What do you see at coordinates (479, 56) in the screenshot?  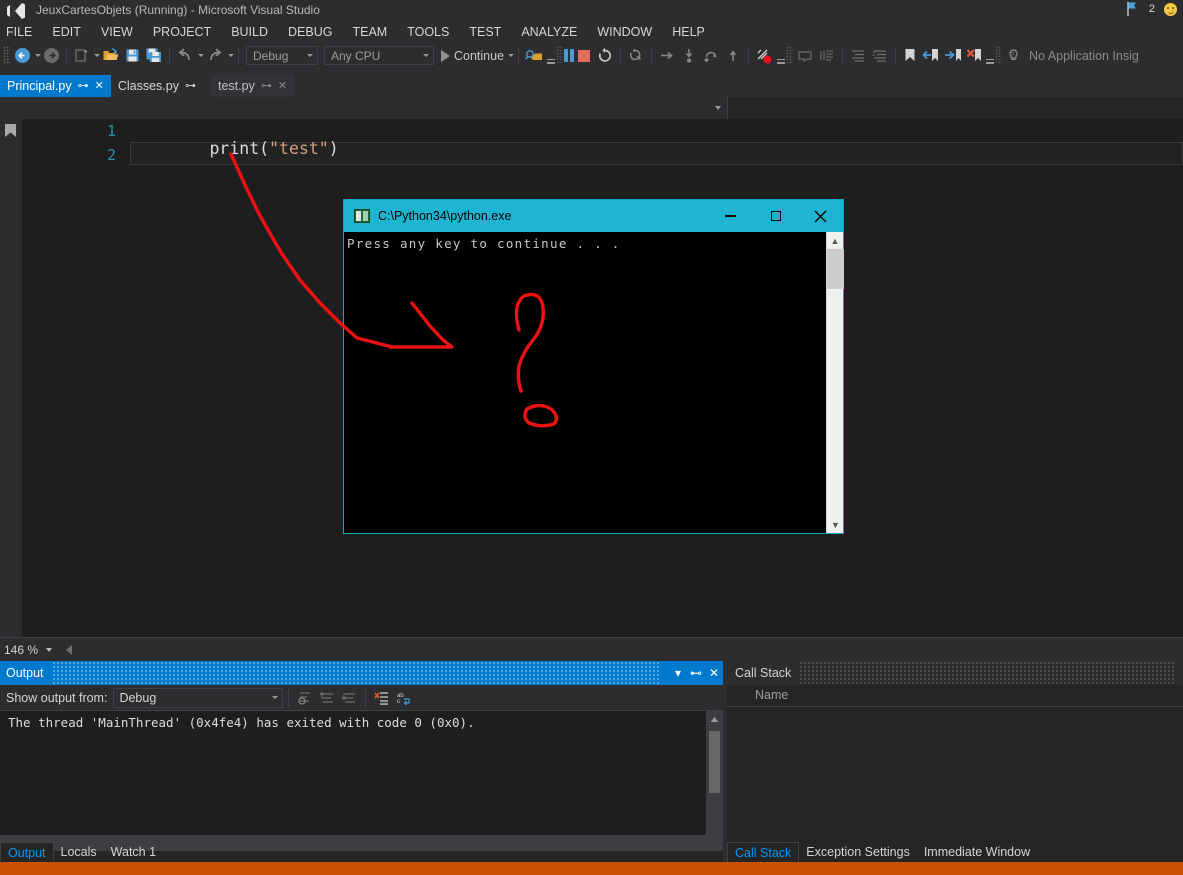 I see `continue-button: Continue` at bounding box center [479, 56].